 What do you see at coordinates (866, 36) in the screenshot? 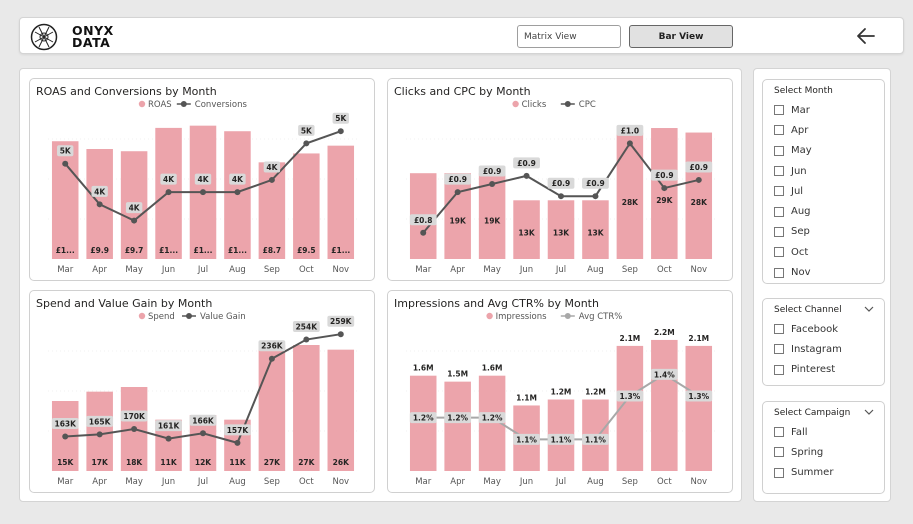
I see `arrow-left-icon` at bounding box center [866, 36].